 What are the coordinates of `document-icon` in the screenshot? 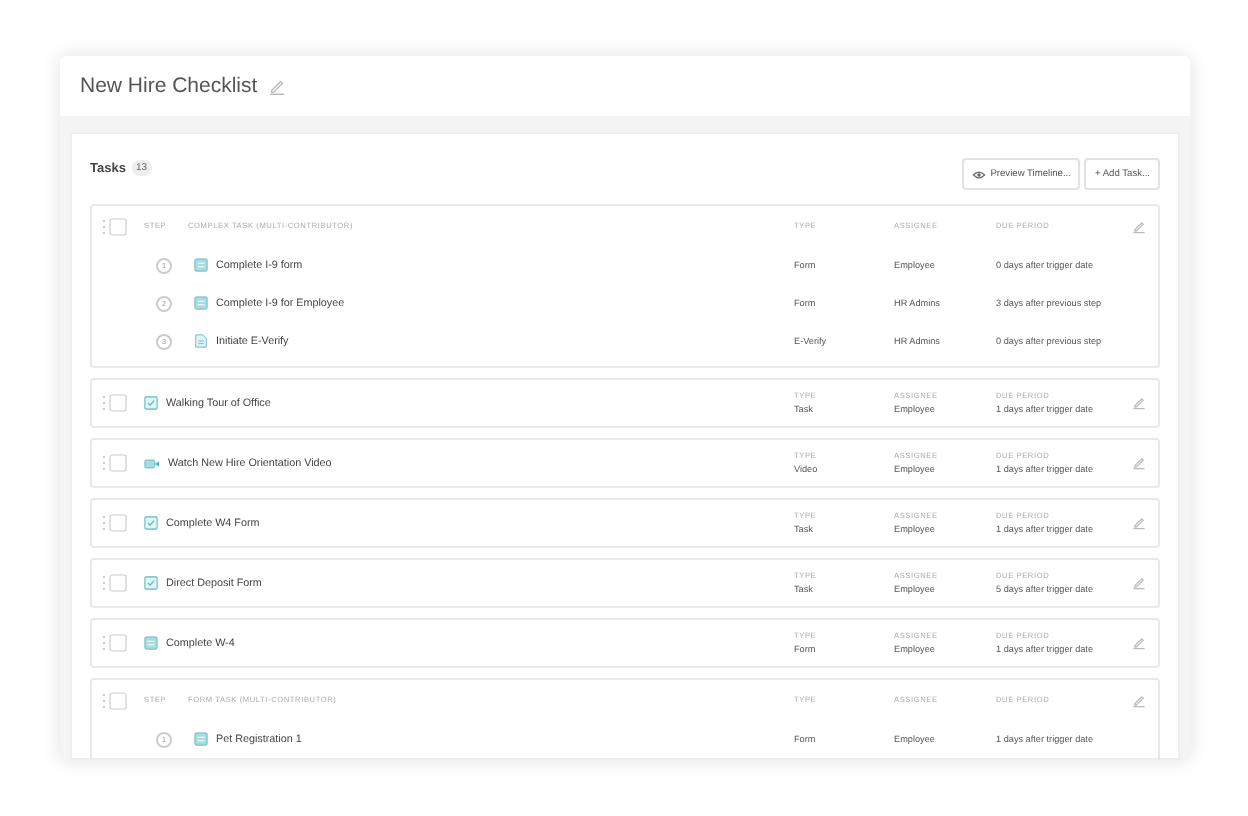 It's located at (201, 341).